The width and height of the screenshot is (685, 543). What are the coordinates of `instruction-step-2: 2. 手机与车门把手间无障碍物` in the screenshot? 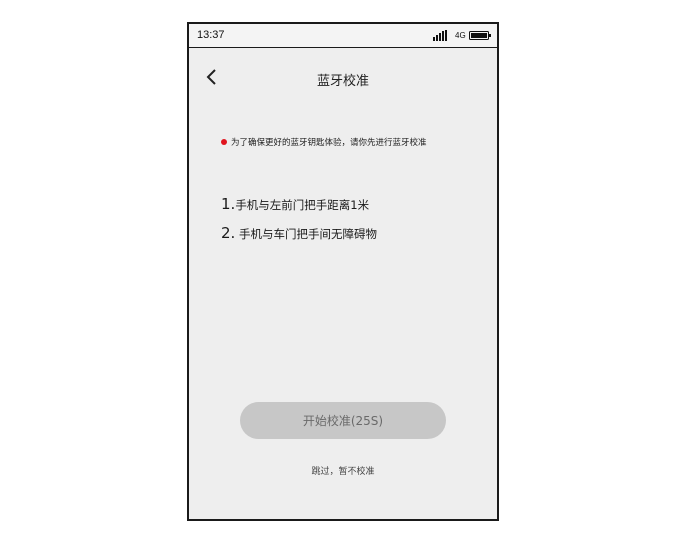 It's located at (299, 233).